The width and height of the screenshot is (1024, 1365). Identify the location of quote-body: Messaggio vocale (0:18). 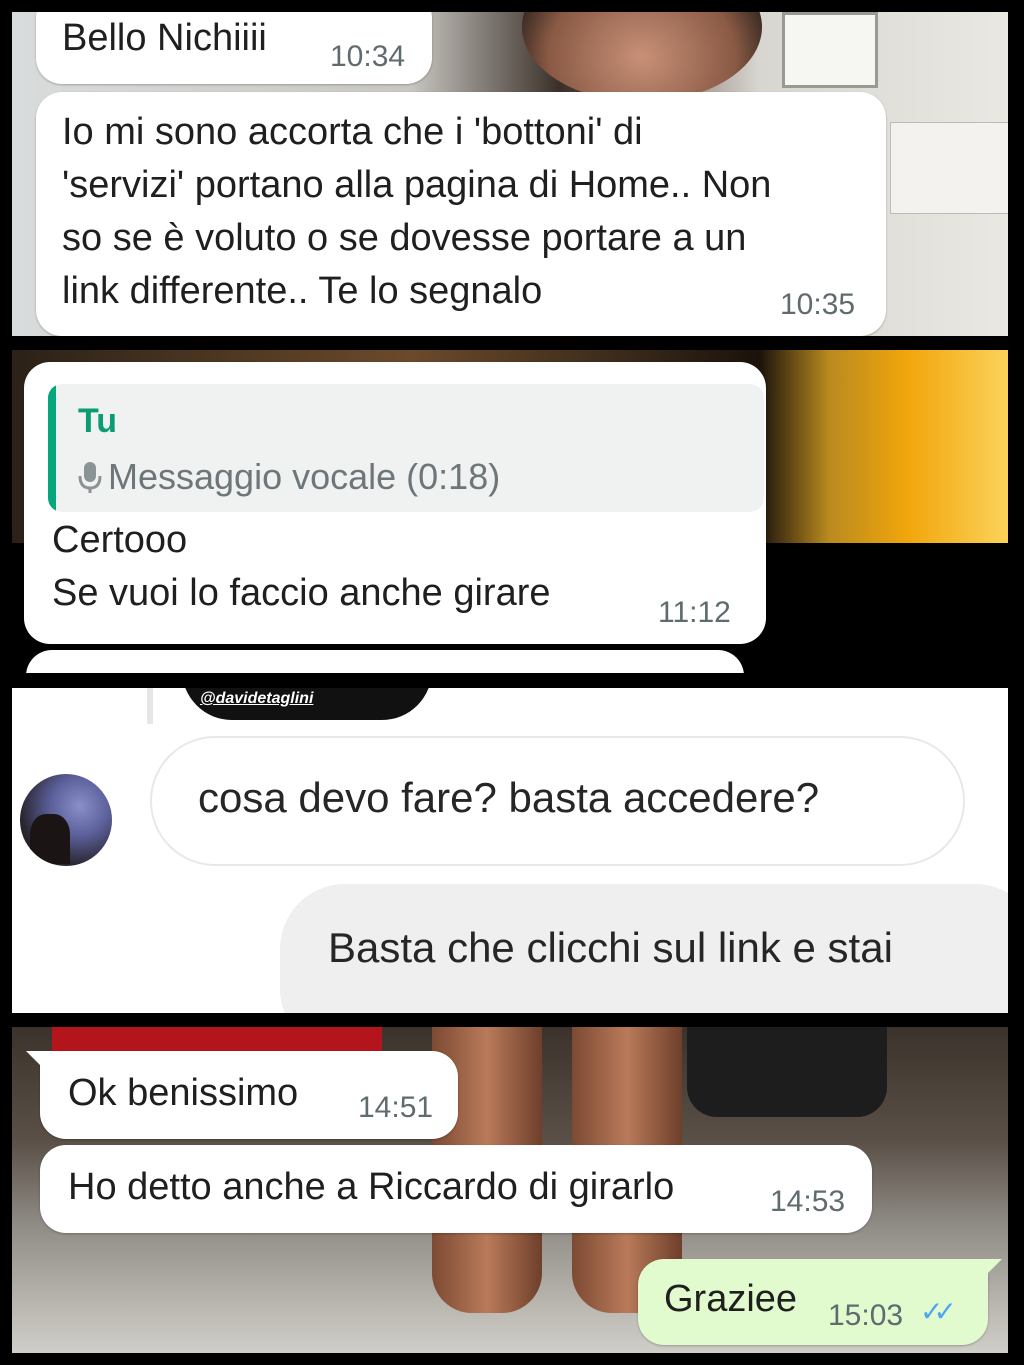
(289, 477).